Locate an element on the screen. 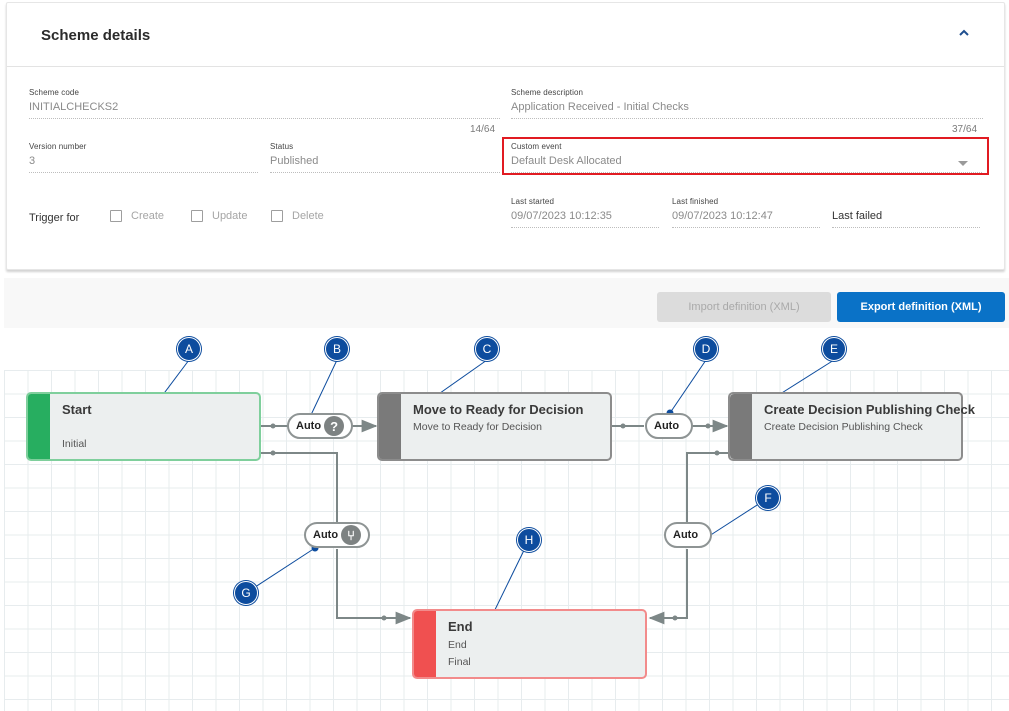 Image resolution: width=1009 pixels, height=711 pixels. state-node-end: End End Final is located at coordinates (529, 644).